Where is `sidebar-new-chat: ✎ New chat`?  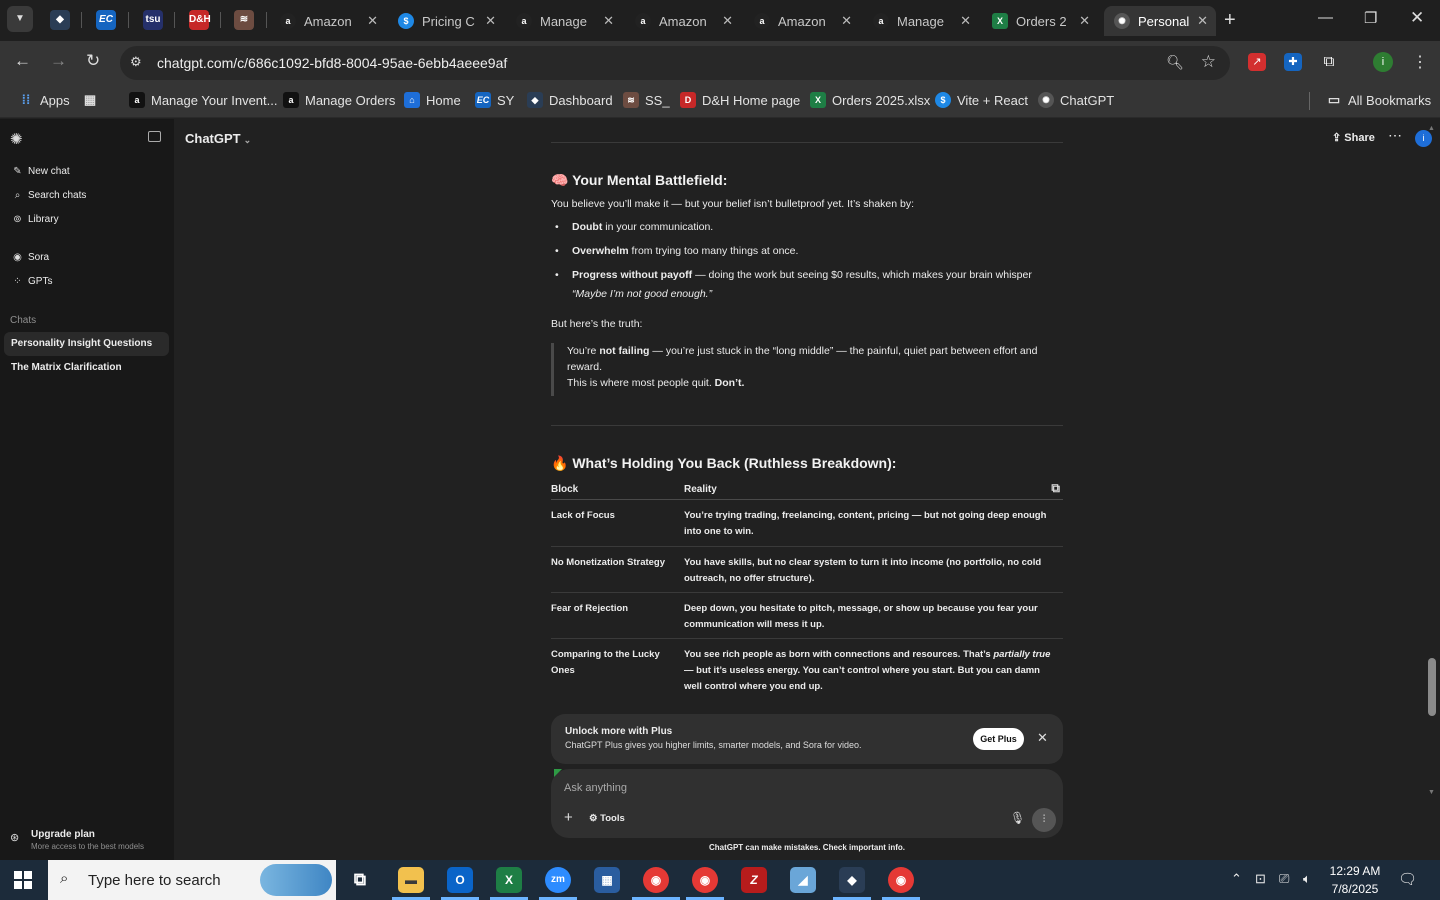
sidebar-new-chat: ✎ New chat is located at coordinates (40, 171).